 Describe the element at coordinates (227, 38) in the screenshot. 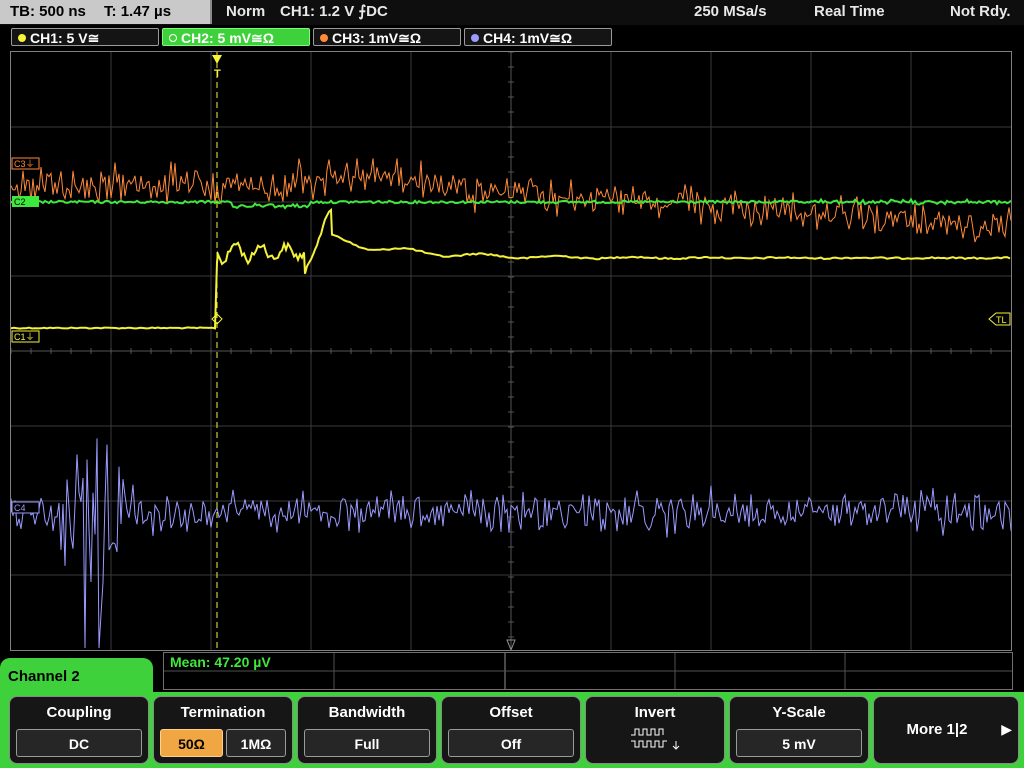

I see `tab-ch2-label: CH2: 5 mV≅Ω` at that location.